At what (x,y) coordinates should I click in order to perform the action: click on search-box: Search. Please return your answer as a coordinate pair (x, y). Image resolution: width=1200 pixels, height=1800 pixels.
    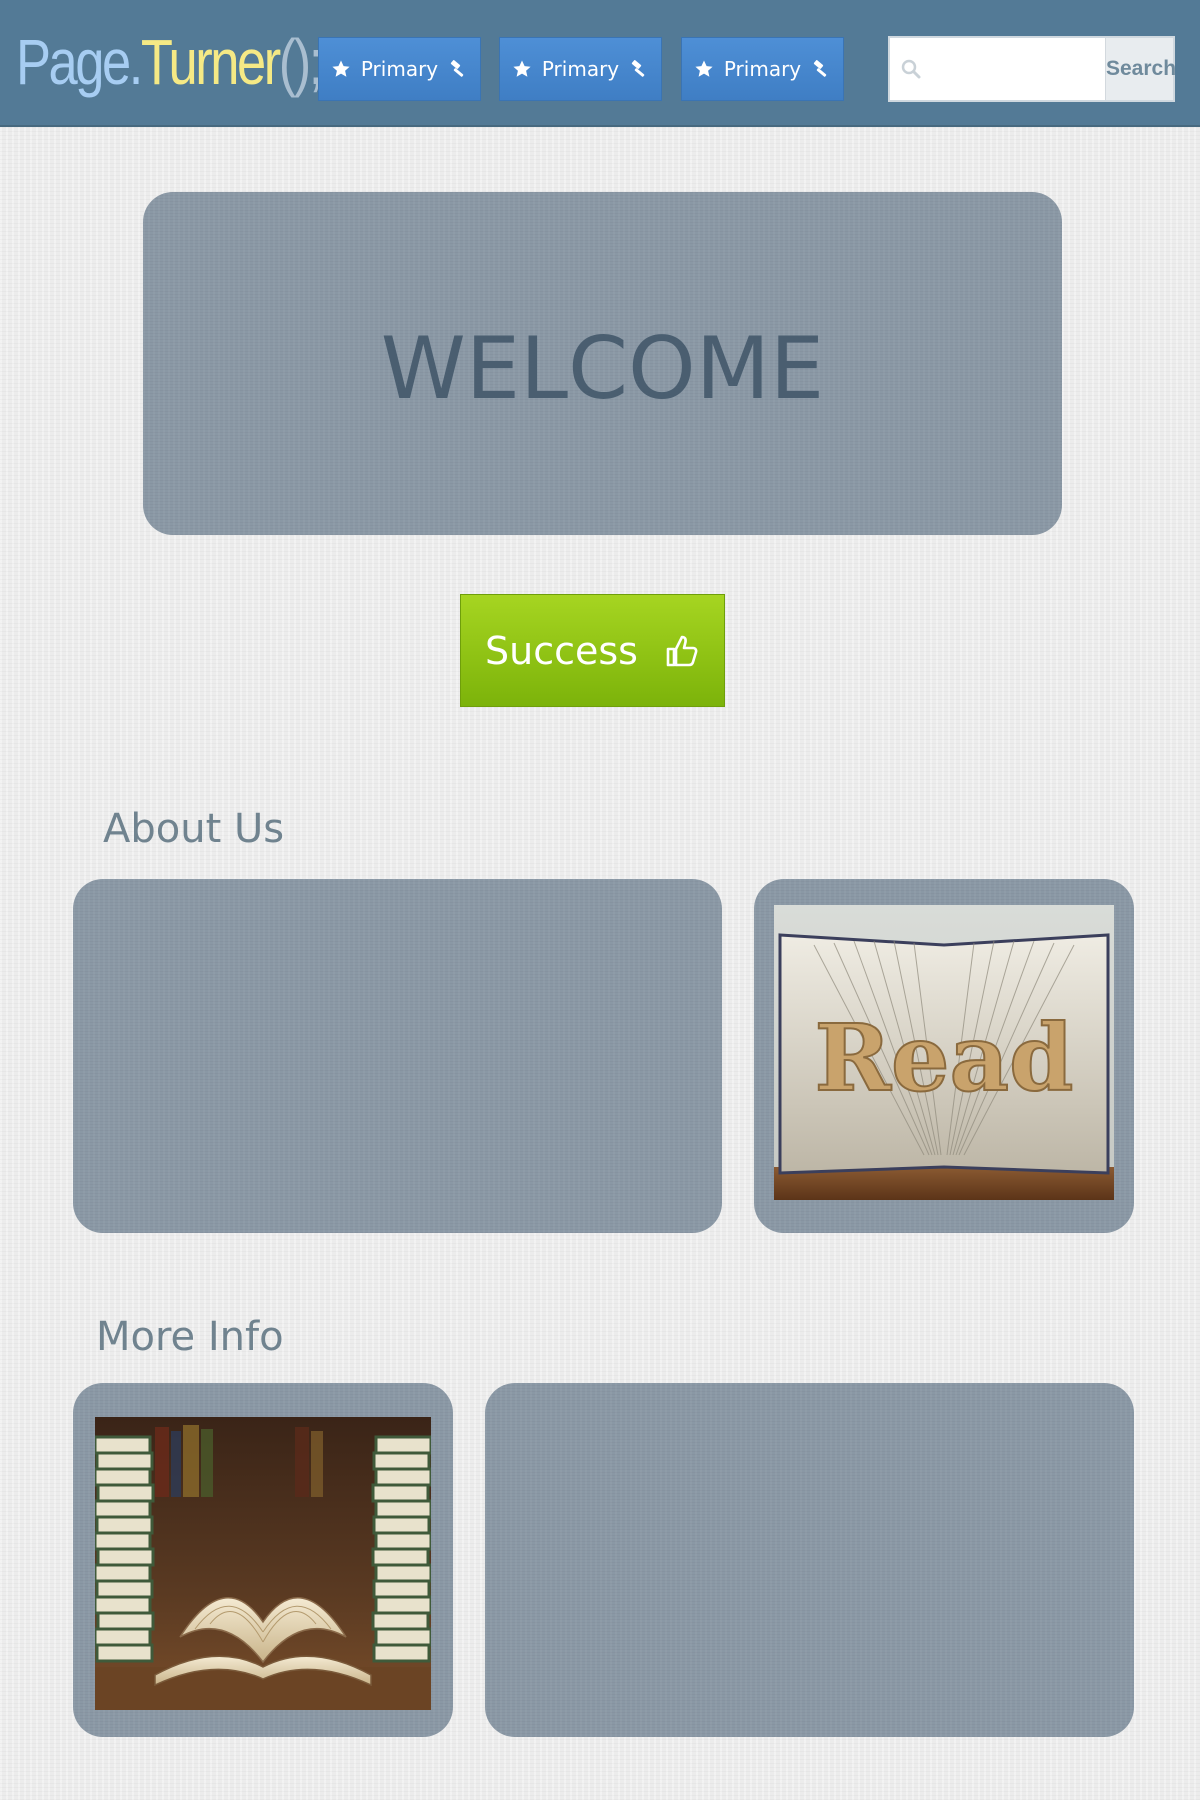
    Looking at the image, I should click on (1032, 69).